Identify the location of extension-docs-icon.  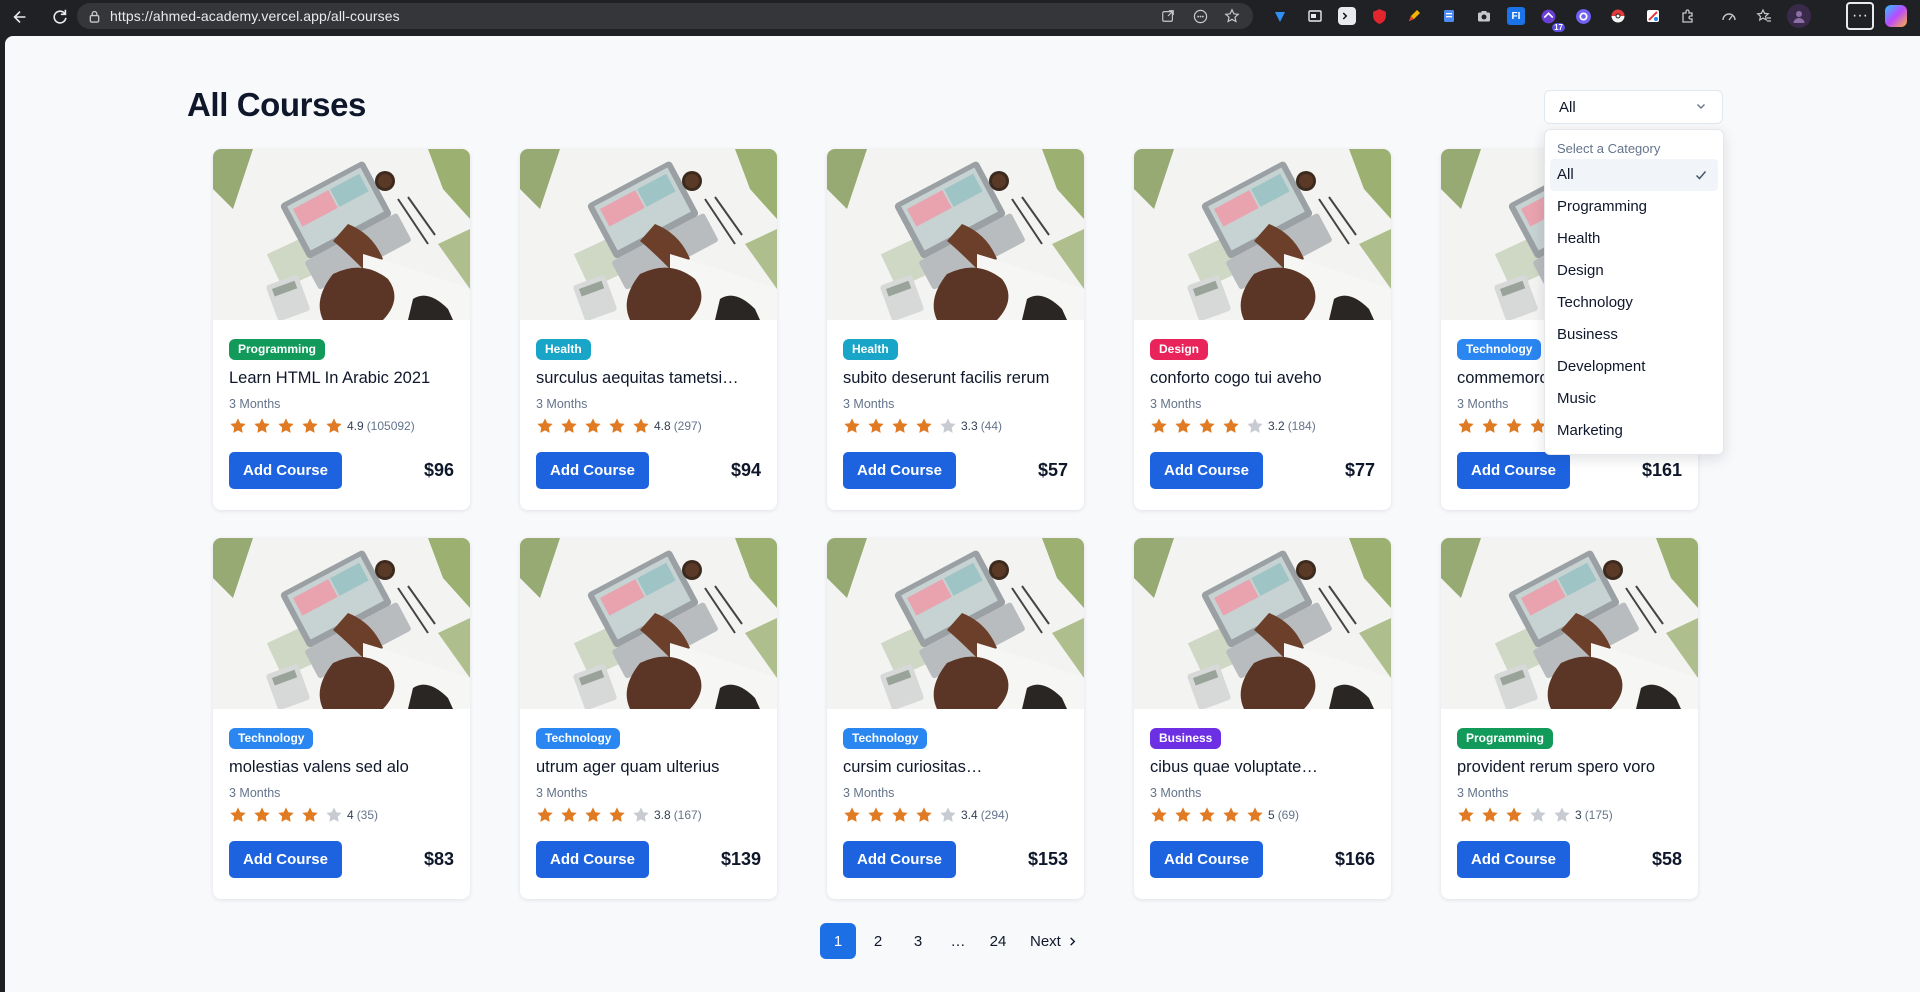
(1449, 16).